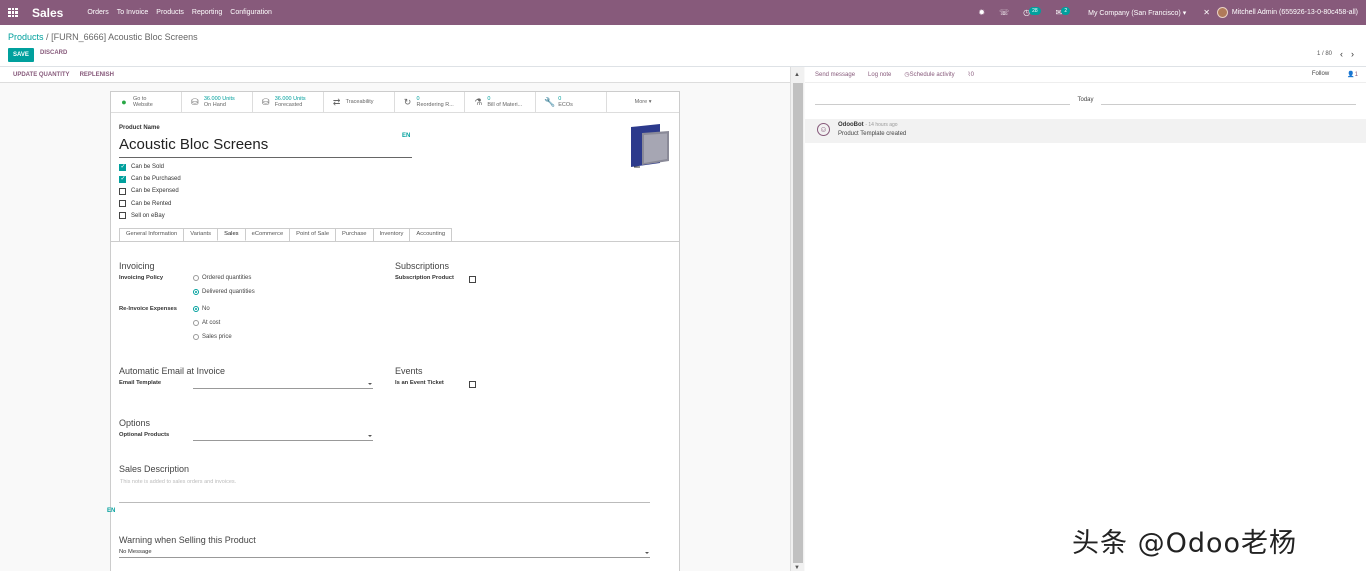 This screenshot has height=571, width=1366. I want to click on tab-variants: Variants, so click(201, 234).